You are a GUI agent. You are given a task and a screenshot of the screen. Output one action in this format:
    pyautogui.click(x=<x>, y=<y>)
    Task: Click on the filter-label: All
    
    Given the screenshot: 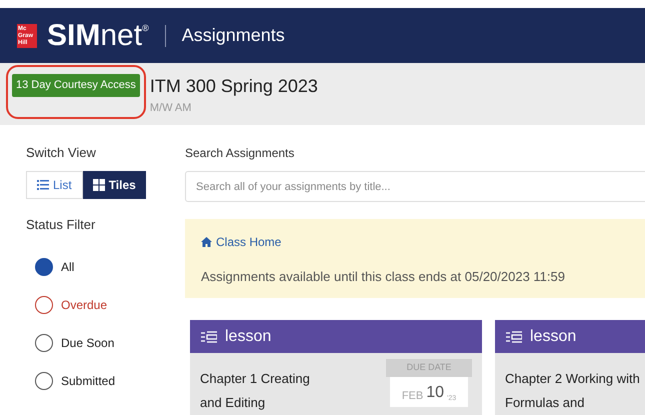 What is the action you would take?
    pyautogui.click(x=67, y=267)
    